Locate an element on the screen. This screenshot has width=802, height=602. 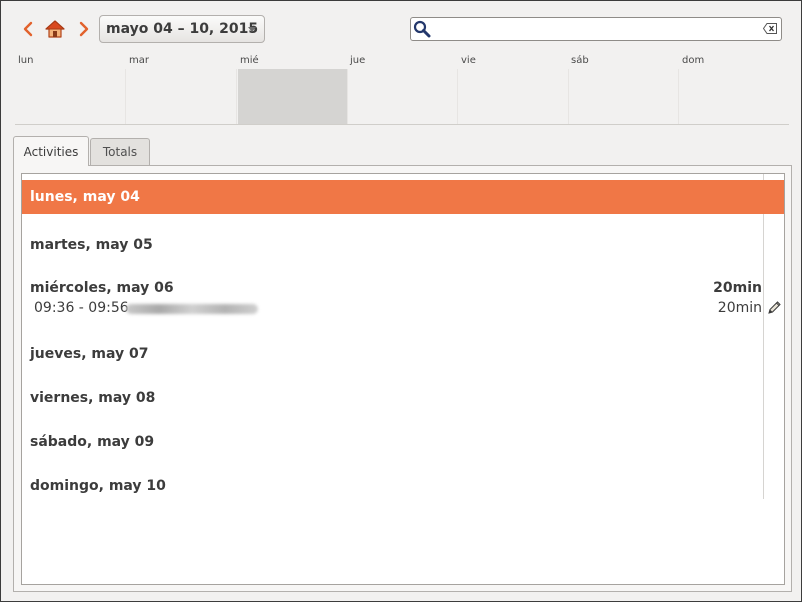
day-row-sunday: domingo, may 10 is located at coordinates (403, 486).